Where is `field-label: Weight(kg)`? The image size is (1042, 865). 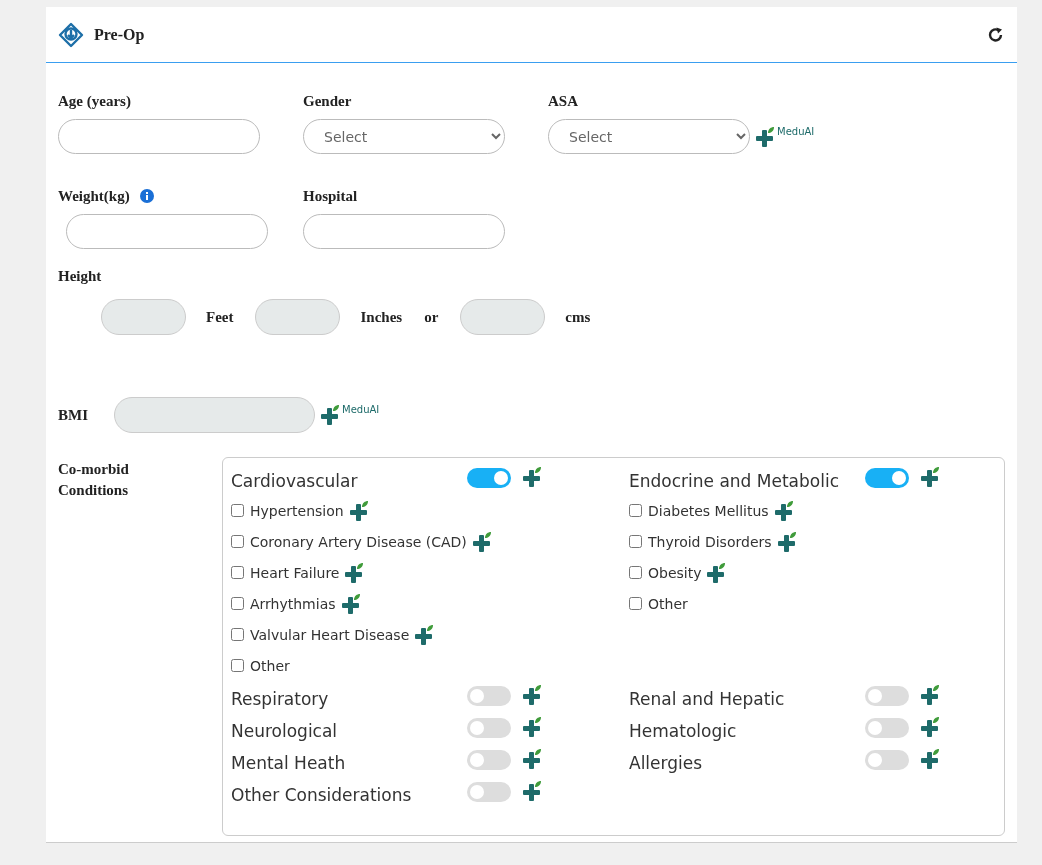 field-label: Weight(kg) is located at coordinates (94, 196).